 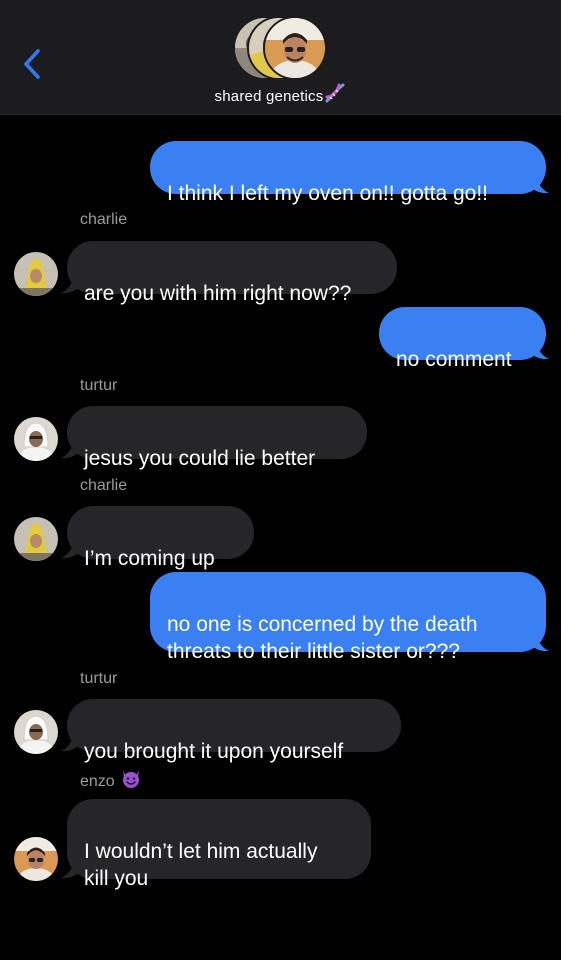 What do you see at coordinates (335, 95) in the screenshot?
I see `dna-icon` at bounding box center [335, 95].